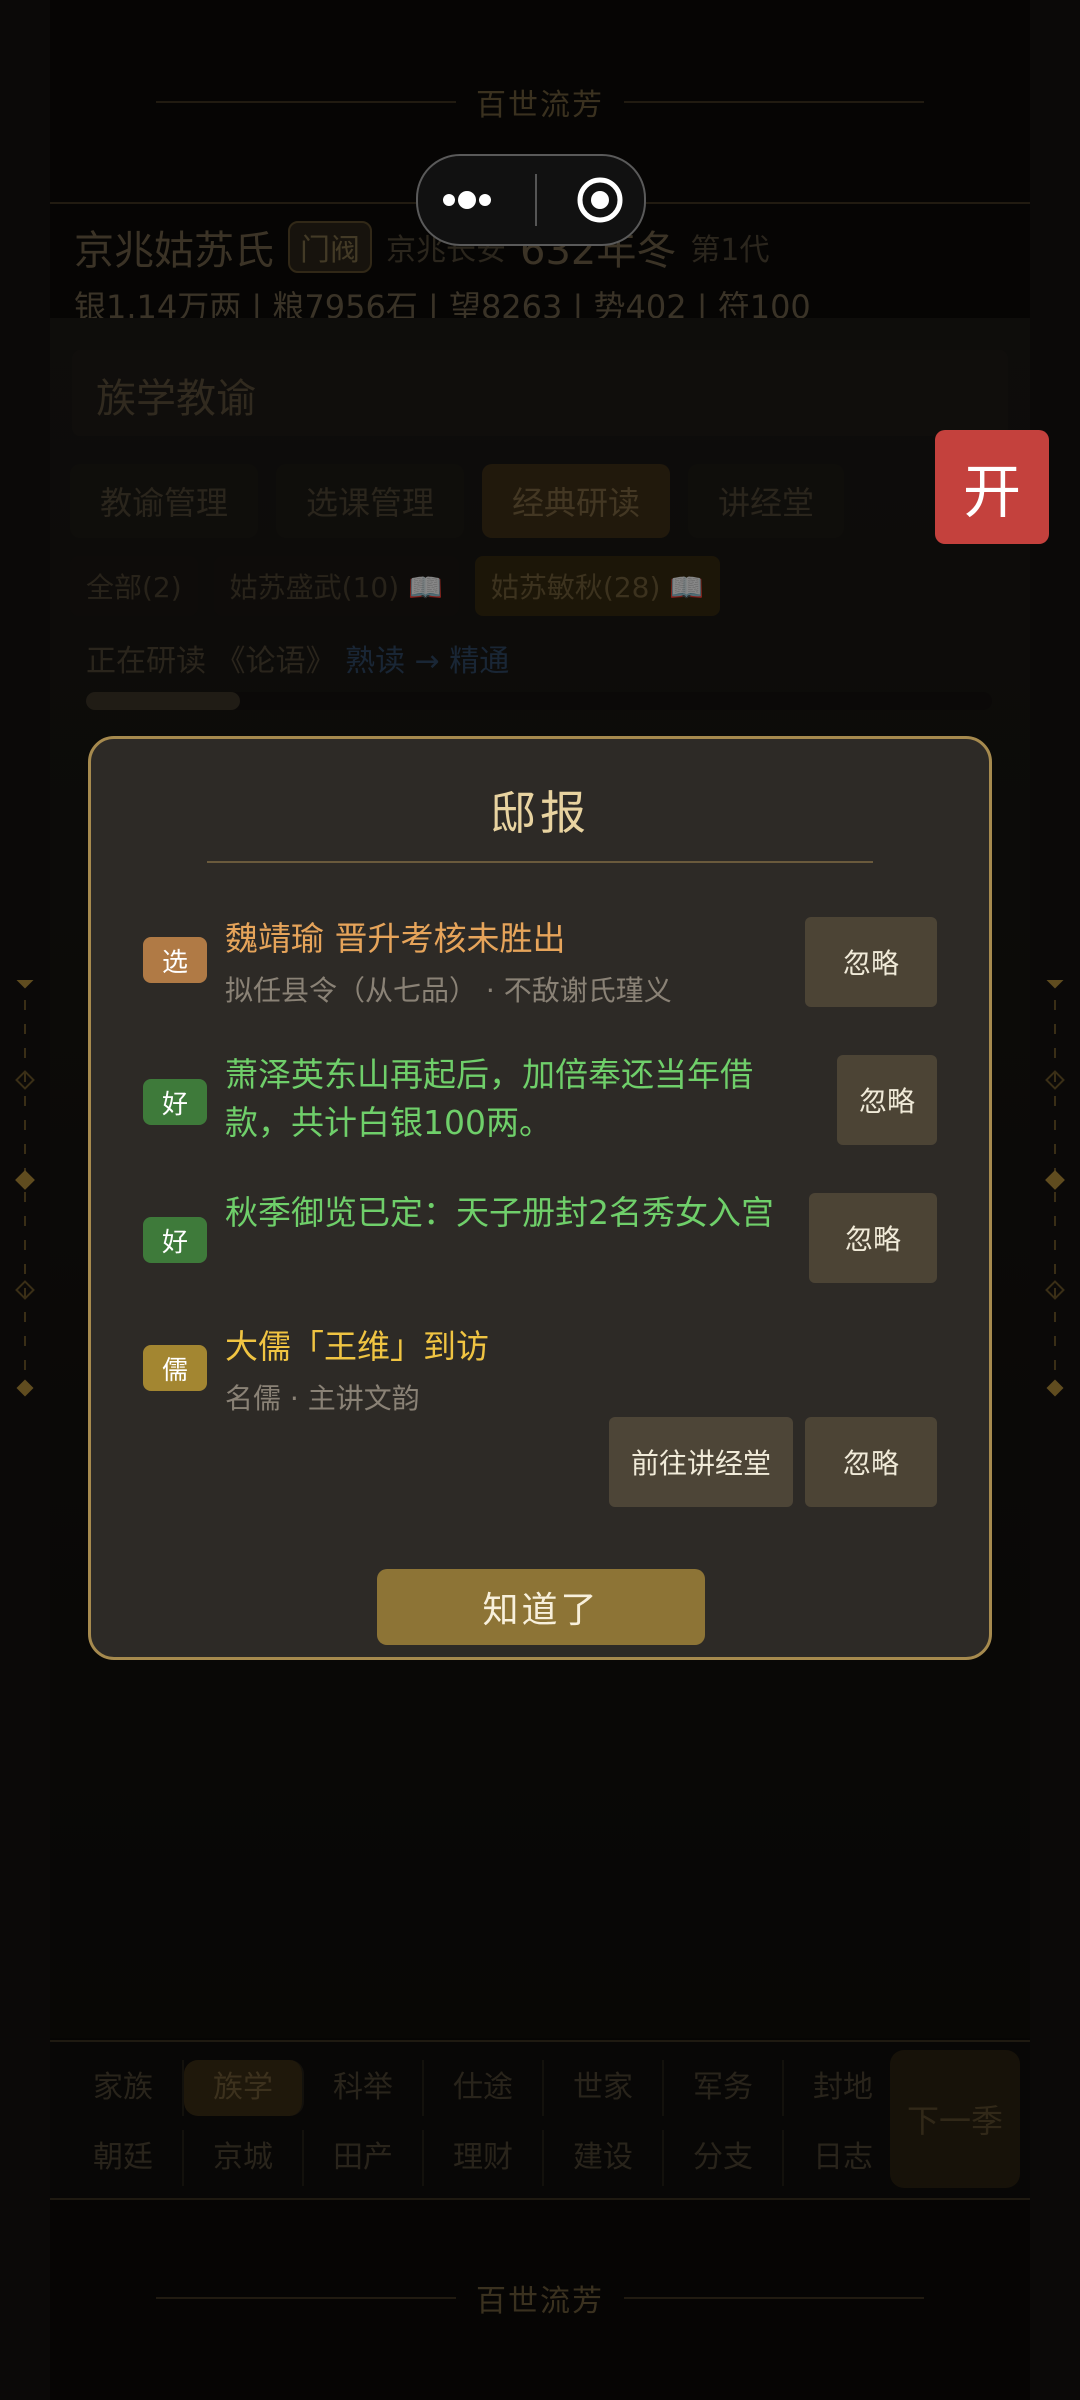 The width and height of the screenshot is (1080, 2400). What do you see at coordinates (540, 1428) in the screenshot?
I see `gazette-item: 儒 大儒「王维」到访 名儒 · 主讲文韵 前往讲经堂 忽略` at bounding box center [540, 1428].